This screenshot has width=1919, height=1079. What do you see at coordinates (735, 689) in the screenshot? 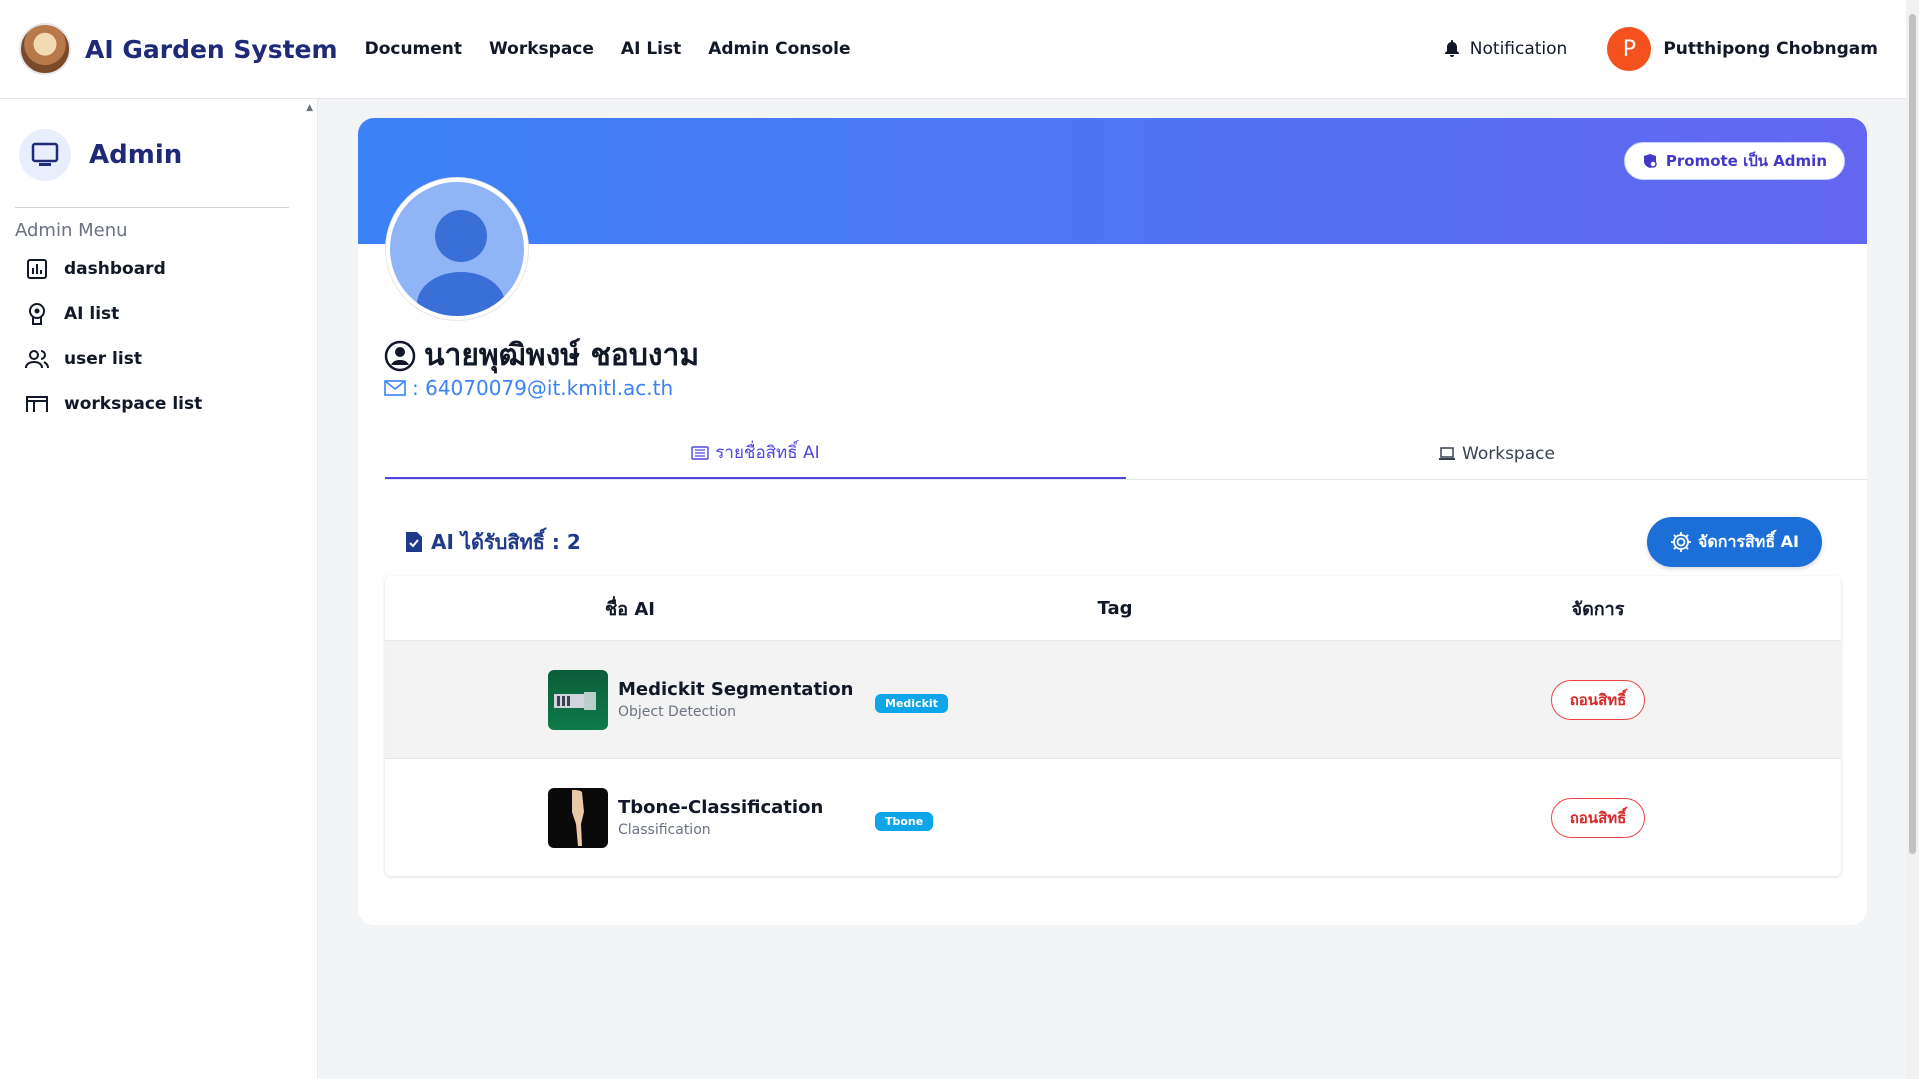
I see `ai-name: Medickit Segmentation` at bounding box center [735, 689].